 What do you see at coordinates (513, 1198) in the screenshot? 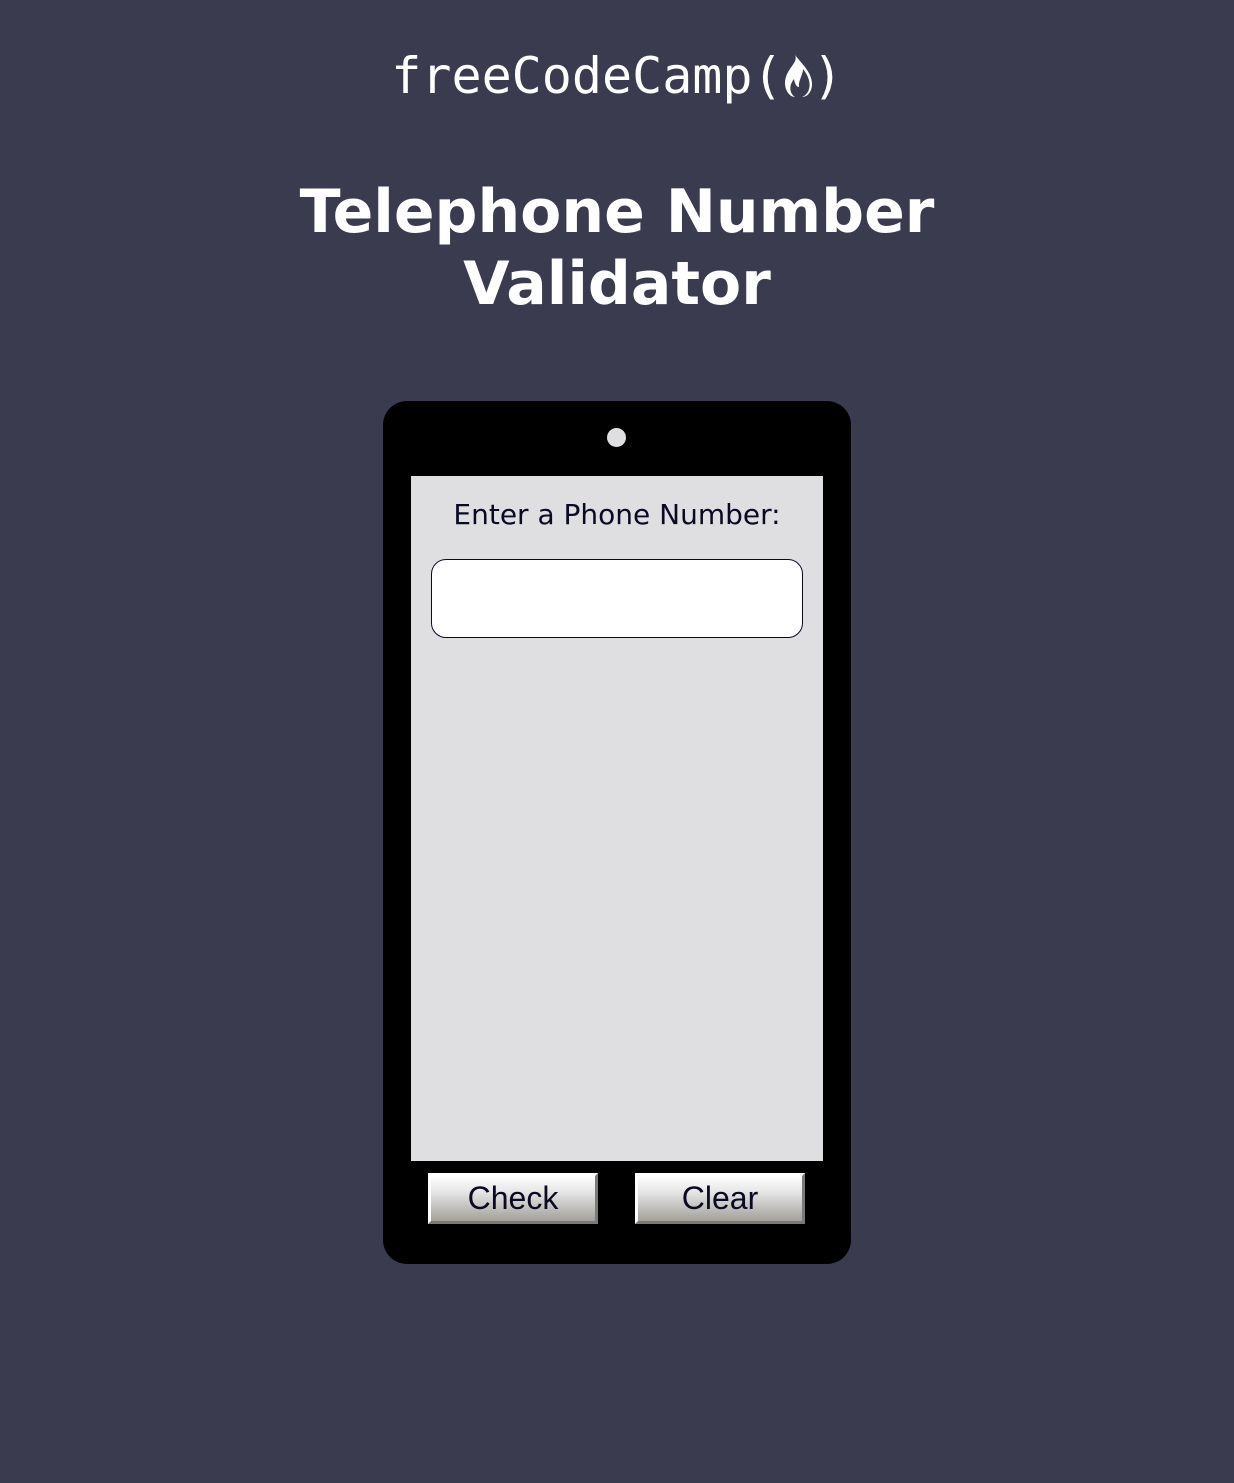
I see `check-button: Check` at bounding box center [513, 1198].